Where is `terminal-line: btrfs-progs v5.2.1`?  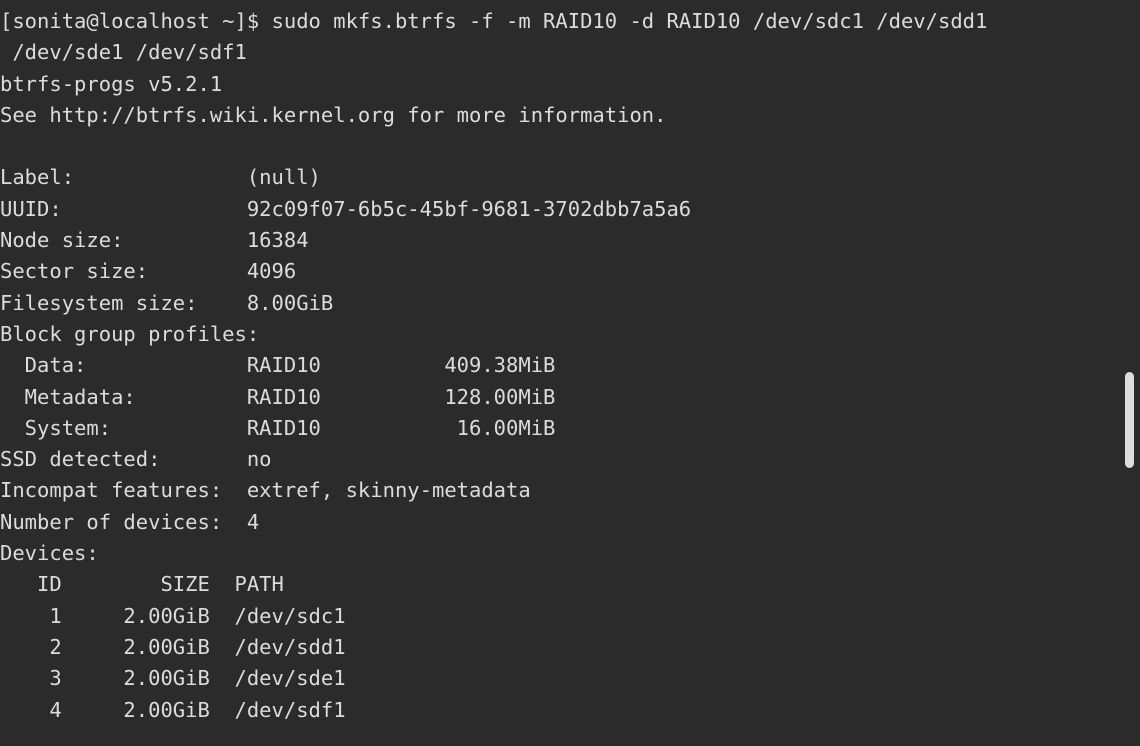 terminal-line: btrfs-progs v5.2.1 is located at coordinates (111, 83).